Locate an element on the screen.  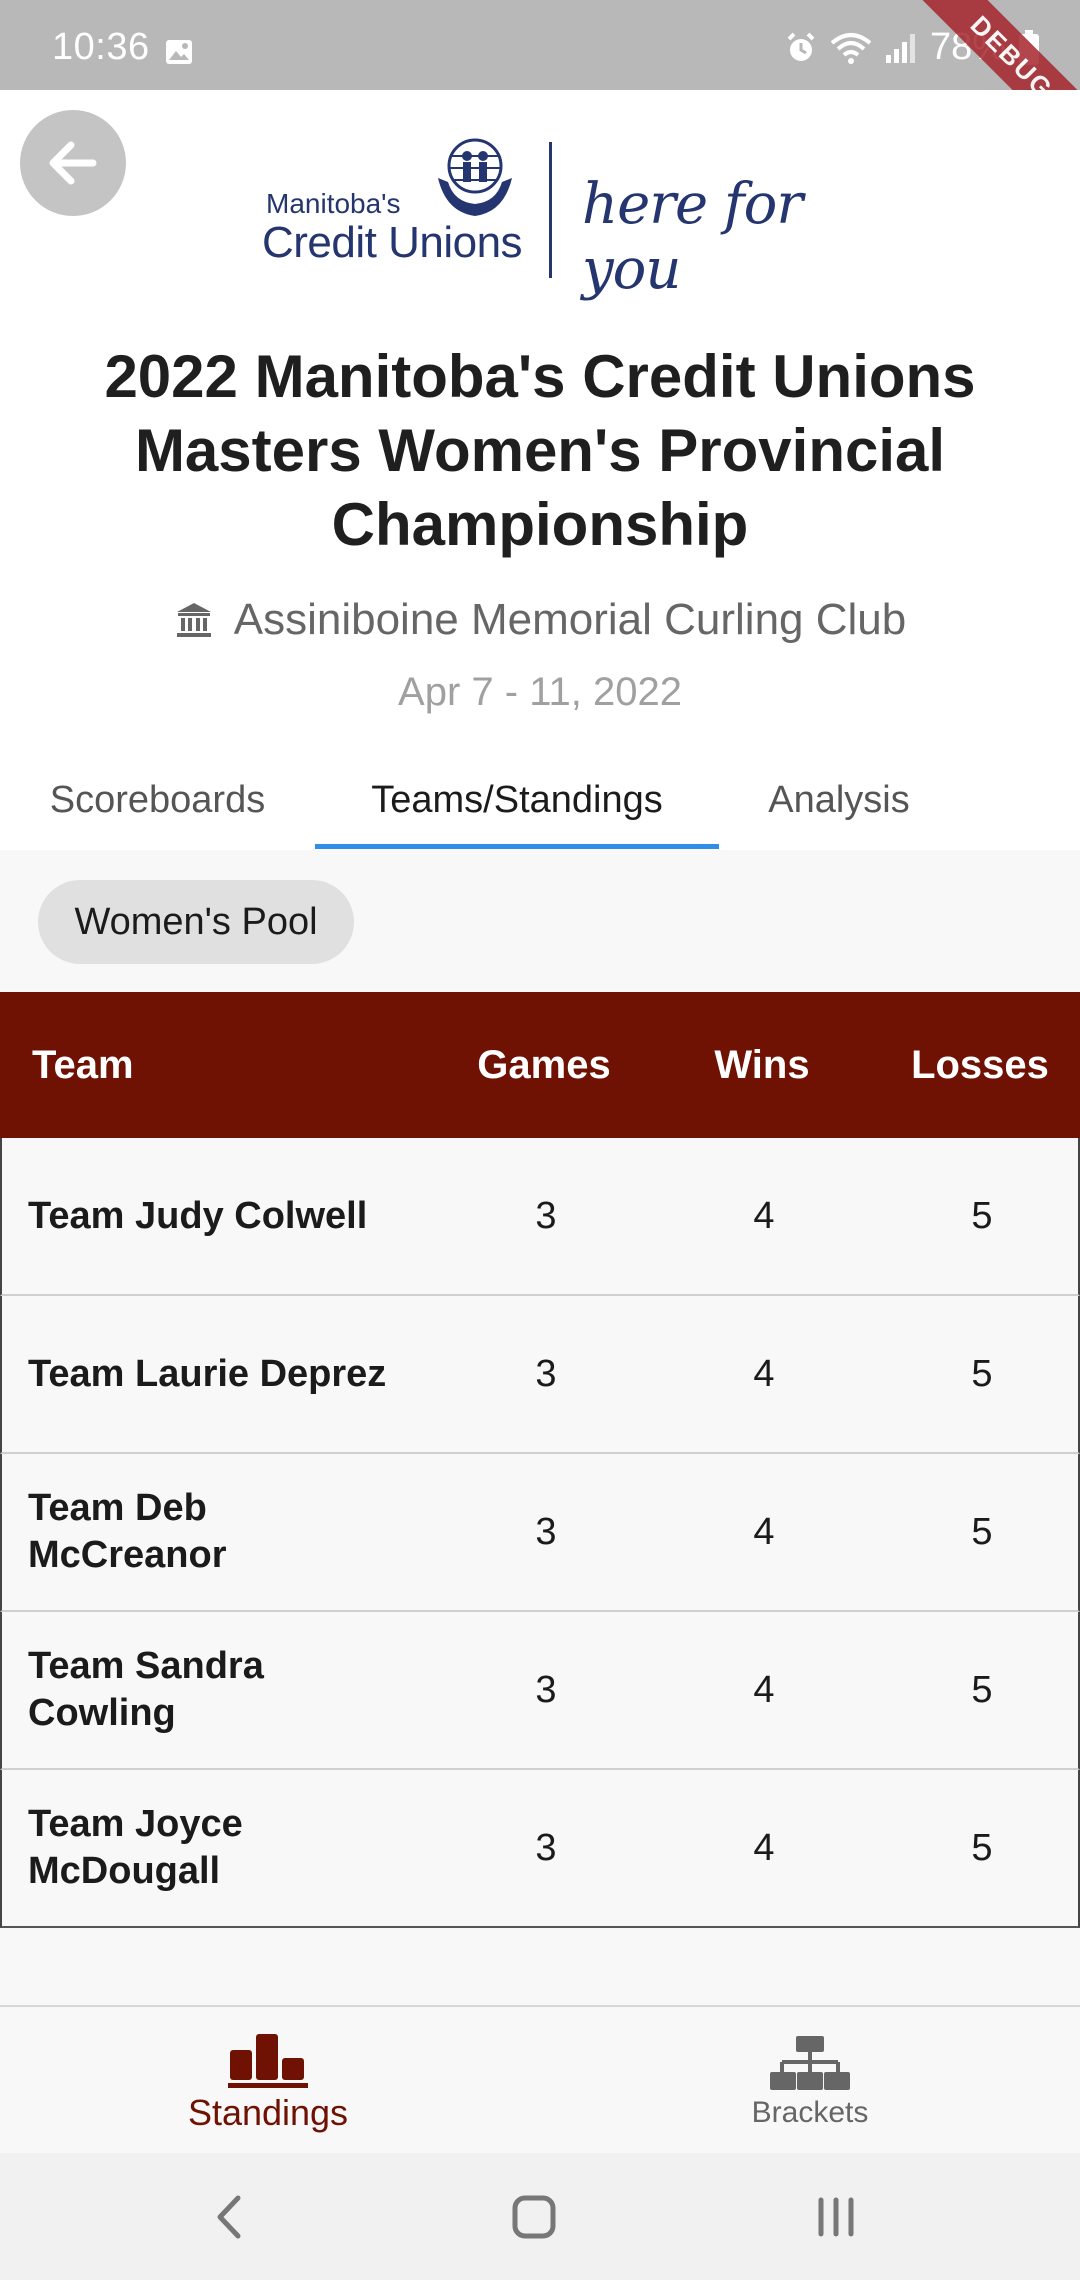
table-row: Team Sandra Cowling 3 4 5 is located at coordinates (540, 1691).